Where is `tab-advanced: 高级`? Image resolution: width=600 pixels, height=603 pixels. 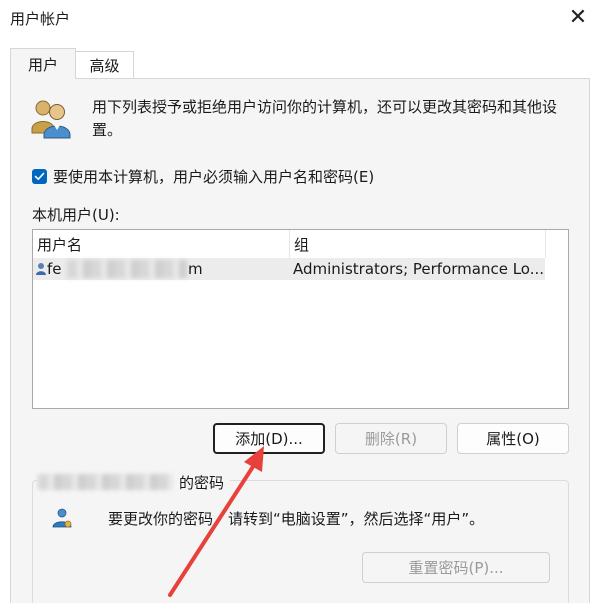
tab-advanced: 高级 is located at coordinates (105, 64).